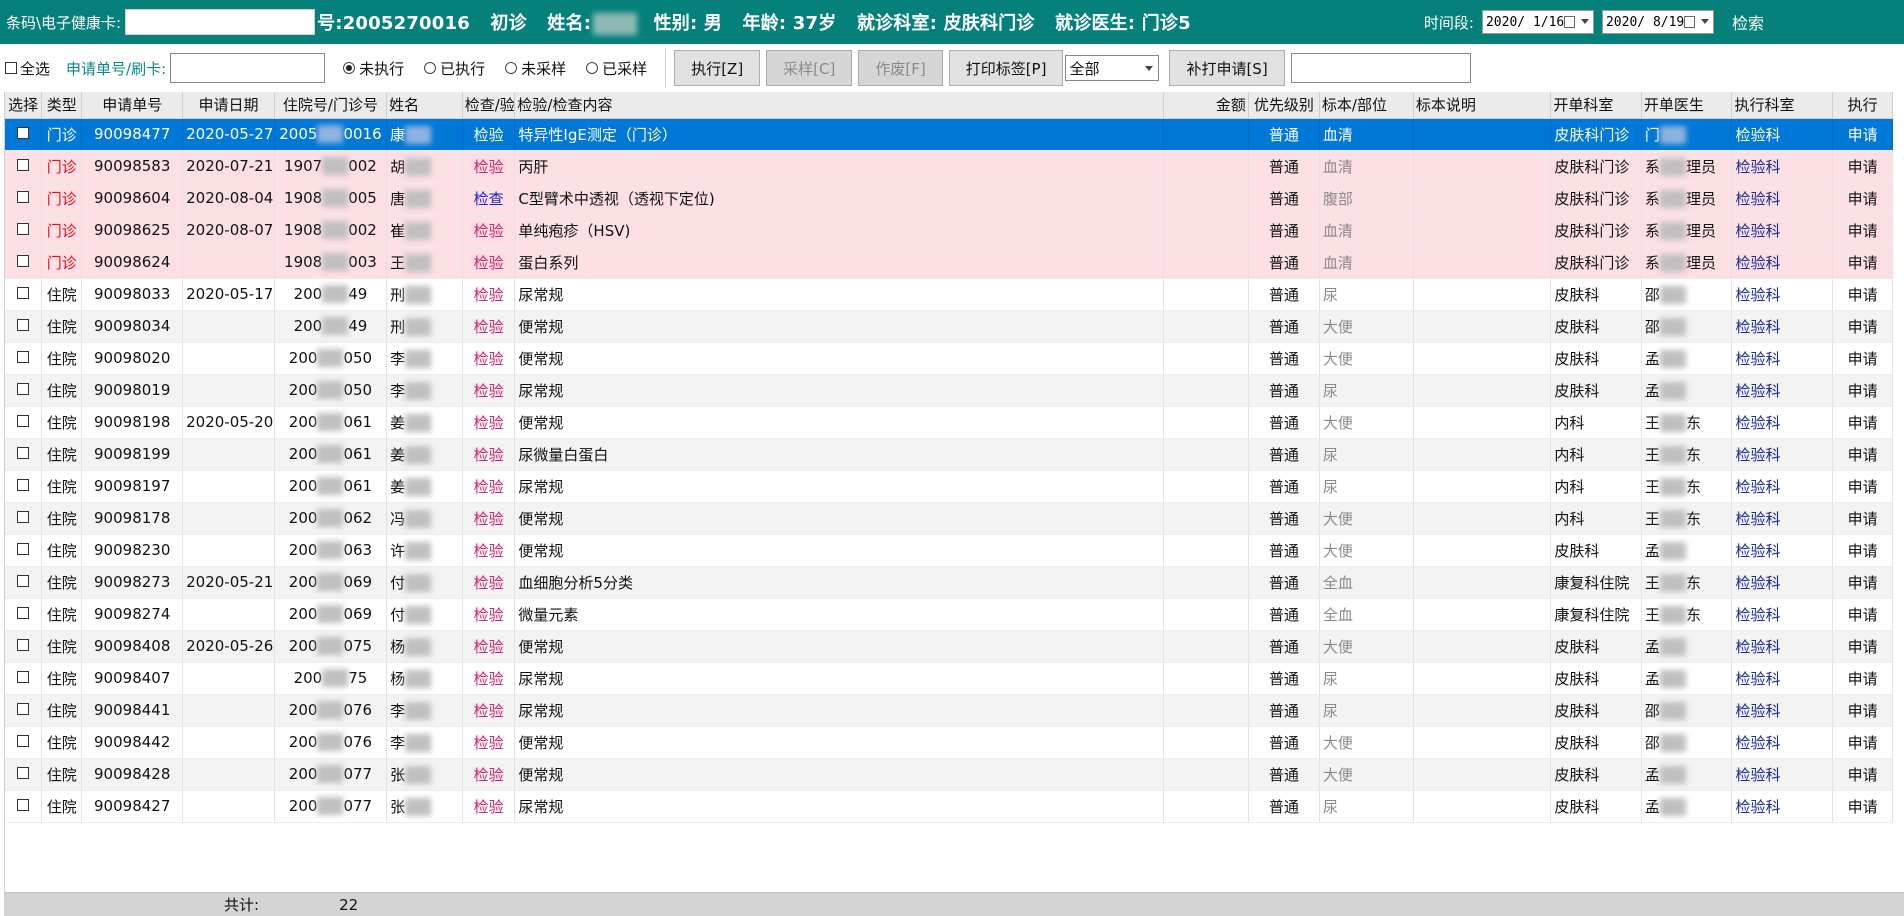 The width and height of the screenshot is (1904, 916). What do you see at coordinates (1482, 105) in the screenshot?
I see `col-specimen-note: 标本说明` at bounding box center [1482, 105].